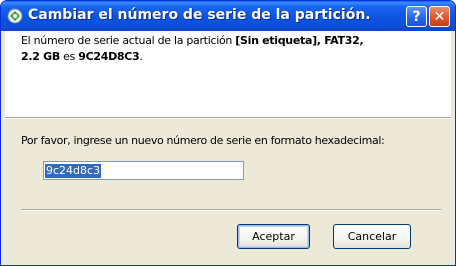 The image size is (456, 266). I want to click on close-icon: ✕, so click(439, 16).